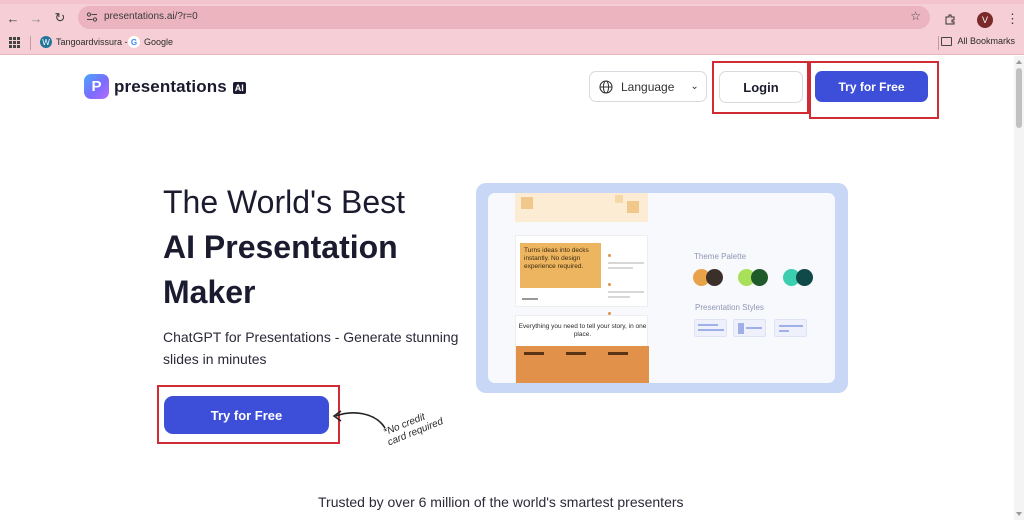 Image resolution: width=1024 pixels, height=520 pixels. I want to click on url-text: presentations.ai/?r=0, so click(151, 16).